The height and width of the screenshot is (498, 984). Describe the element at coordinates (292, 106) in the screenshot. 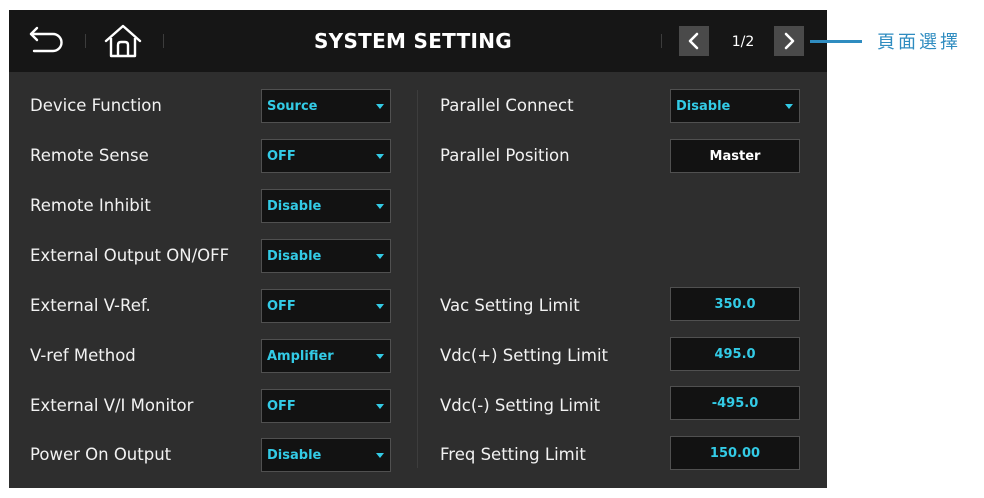

I see `dropdown-value: Source` at that location.